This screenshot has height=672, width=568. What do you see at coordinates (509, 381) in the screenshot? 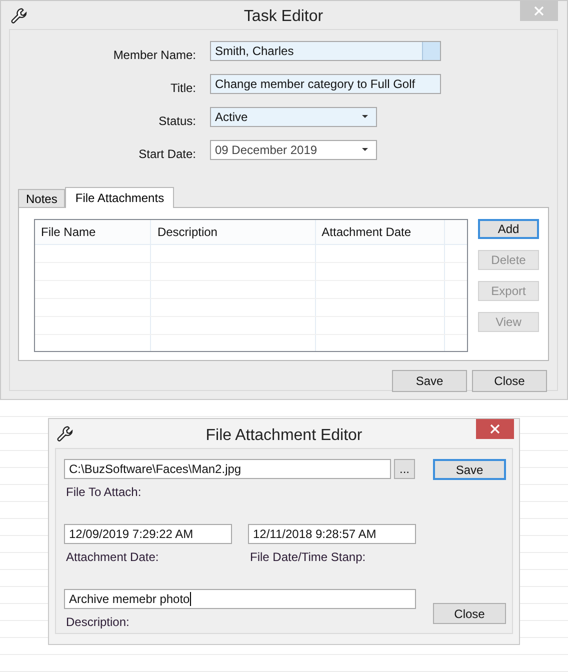
I see `dialog-button: Close` at bounding box center [509, 381].